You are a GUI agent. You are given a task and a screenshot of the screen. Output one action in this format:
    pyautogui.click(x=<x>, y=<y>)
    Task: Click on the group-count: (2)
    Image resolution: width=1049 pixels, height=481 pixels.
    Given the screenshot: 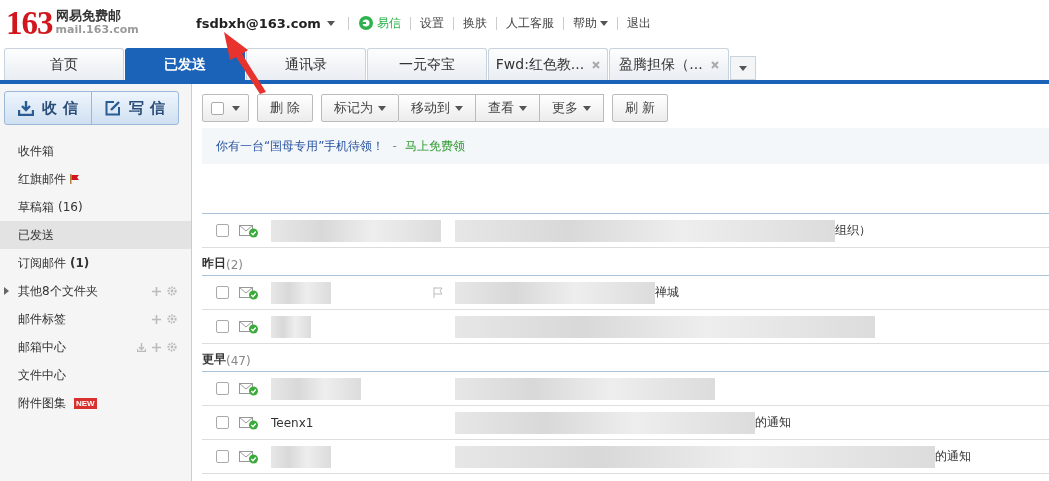 What is the action you would take?
    pyautogui.click(x=234, y=265)
    